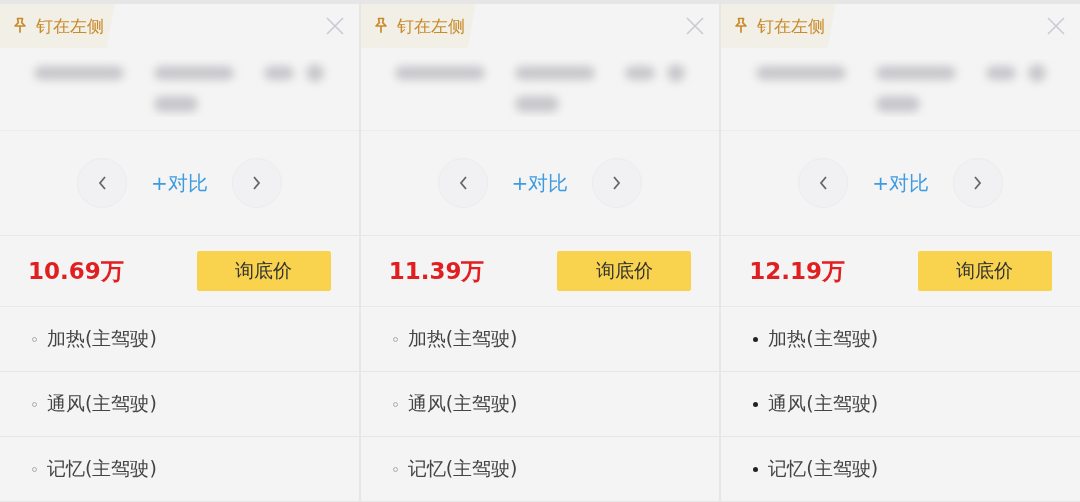 The height and width of the screenshot is (502, 1080). What do you see at coordinates (436, 271) in the screenshot?
I see `price: 11.39万` at bounding box center [436, 271].